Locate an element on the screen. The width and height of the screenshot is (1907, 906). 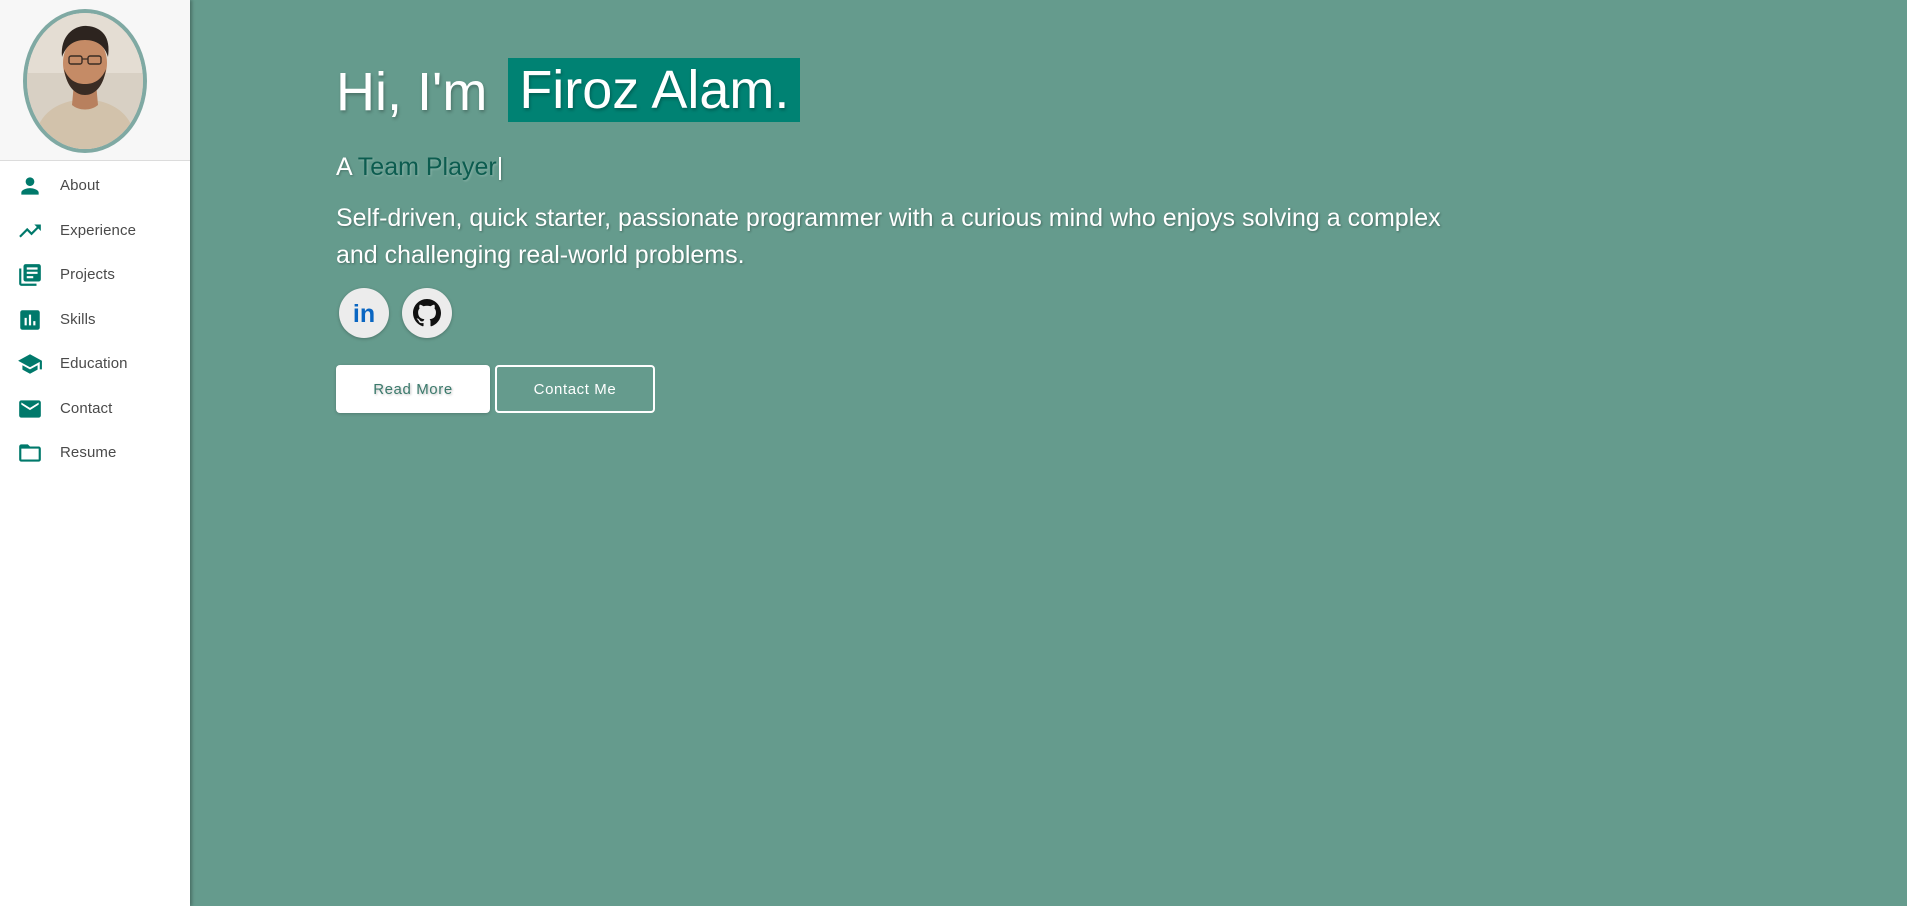
github-icon is located at coordinates (427, 313).